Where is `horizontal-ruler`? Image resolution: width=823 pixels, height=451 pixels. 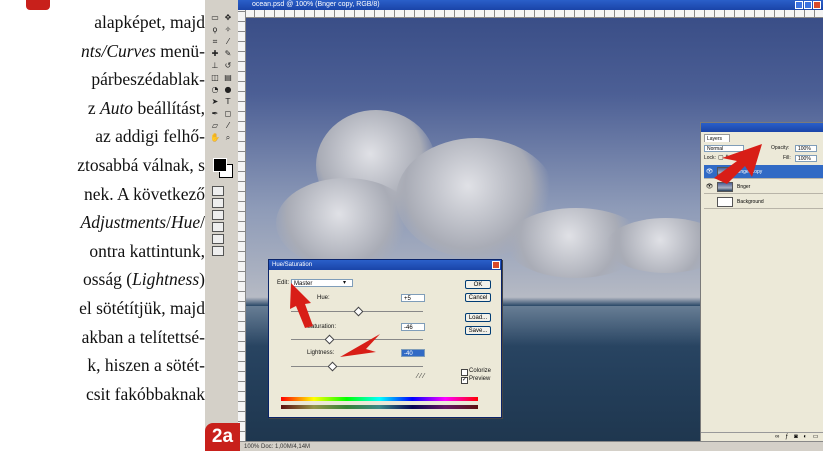
horizontal-ruler is located at coordinates (534, 14).